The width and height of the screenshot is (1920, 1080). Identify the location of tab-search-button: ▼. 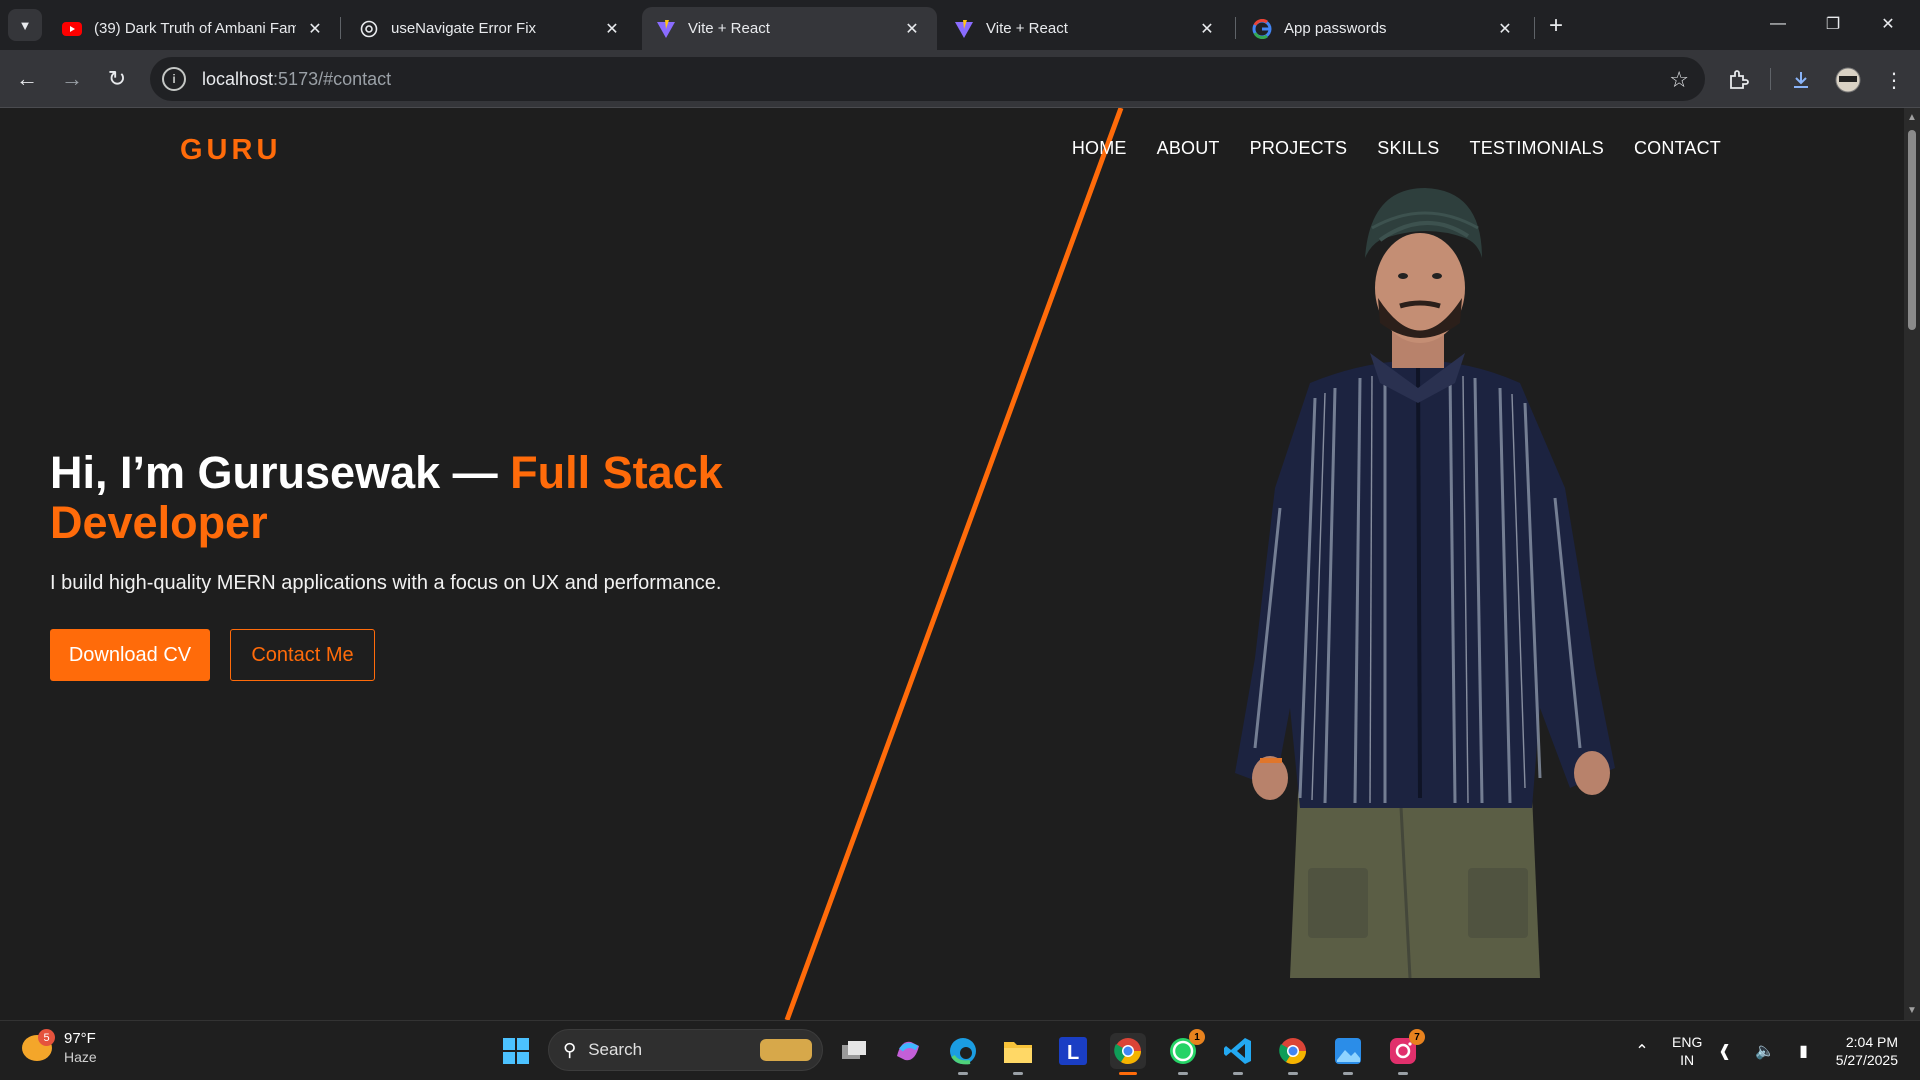
(25, 25).